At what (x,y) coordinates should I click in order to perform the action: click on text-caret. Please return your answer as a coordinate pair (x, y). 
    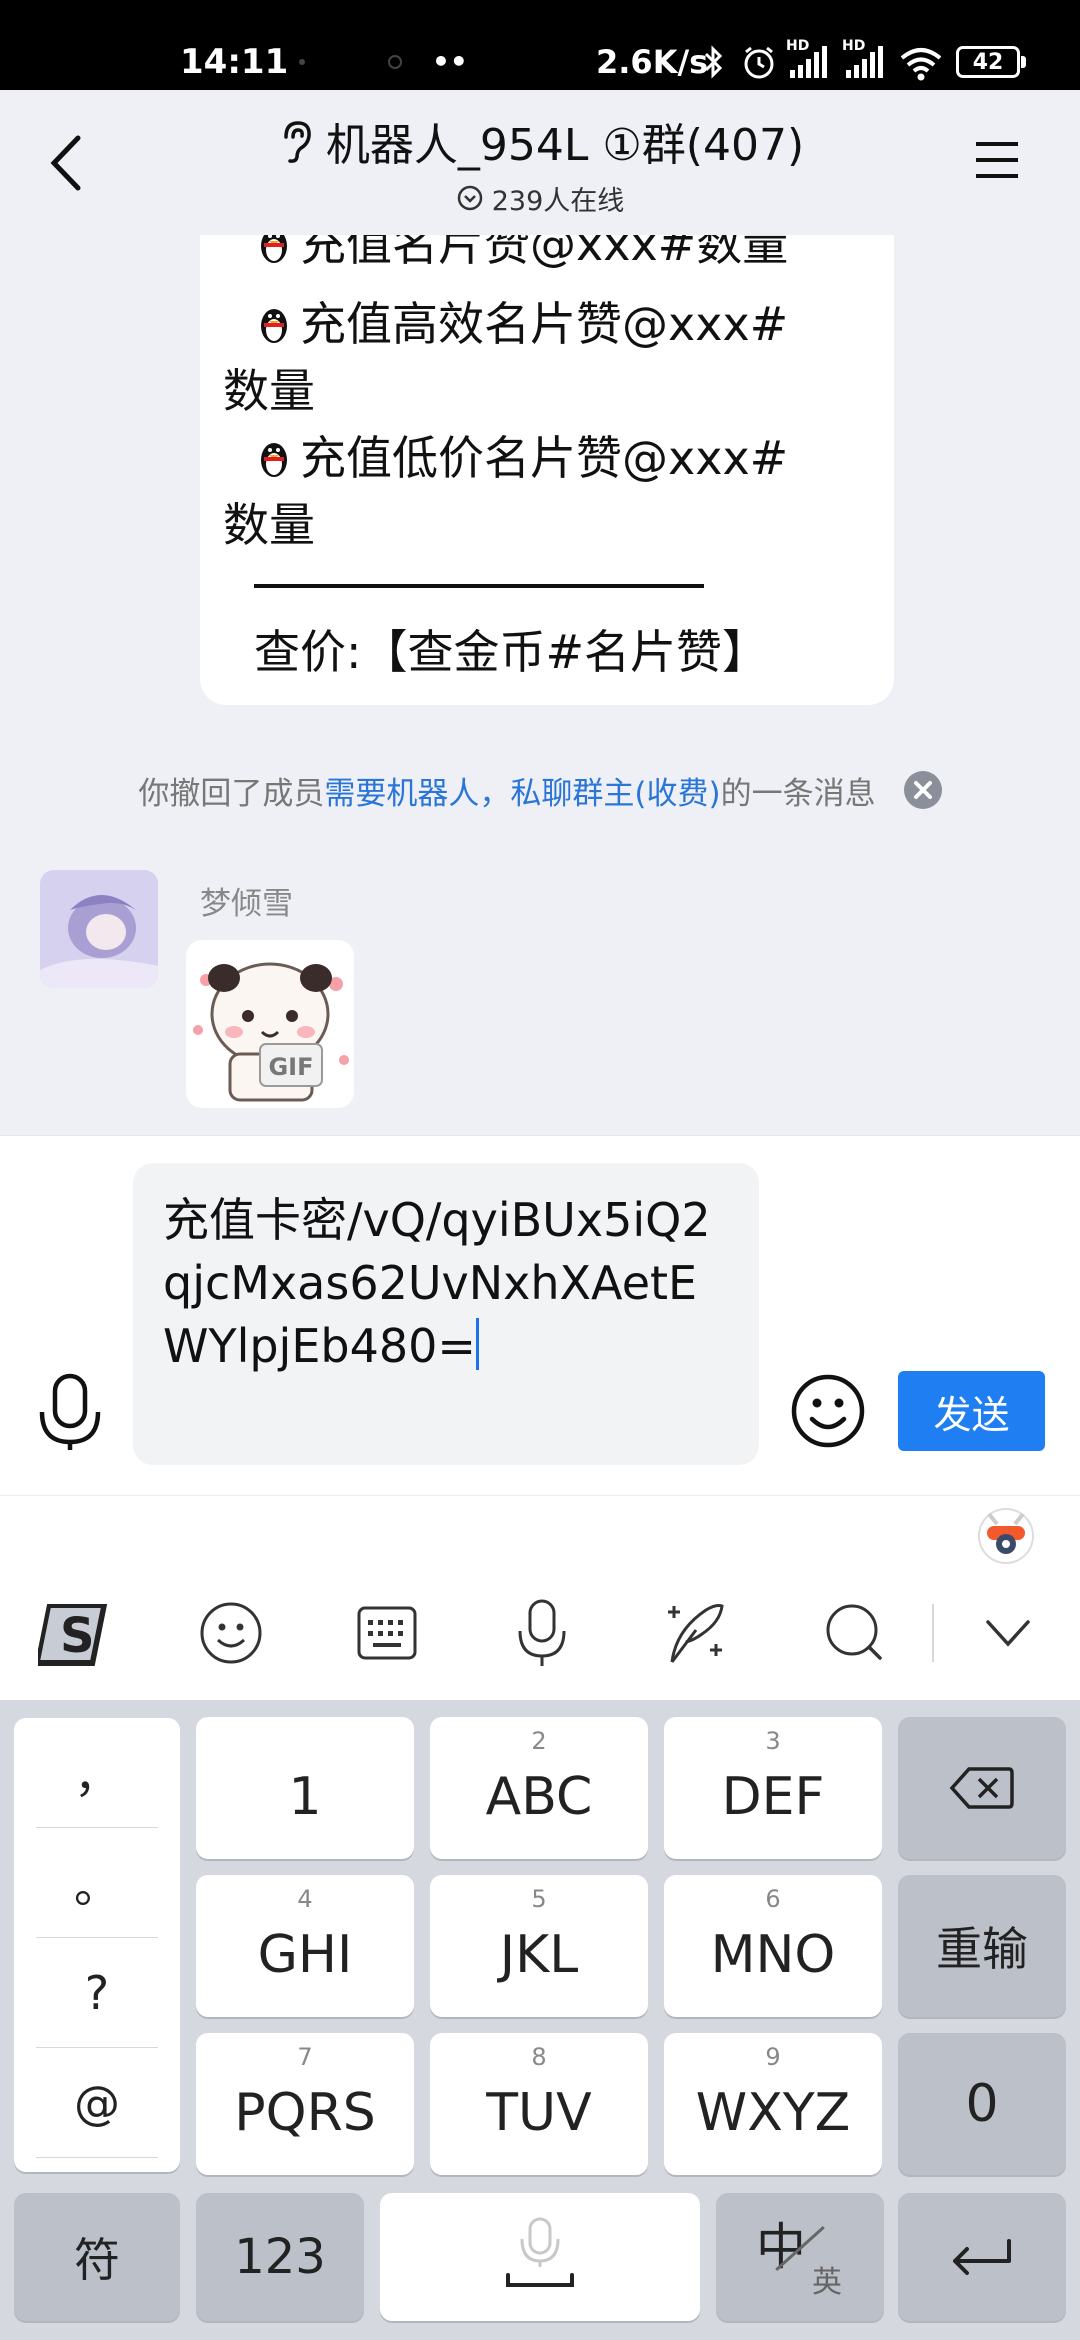
    Looking at the image, I should click on (477, 1344).